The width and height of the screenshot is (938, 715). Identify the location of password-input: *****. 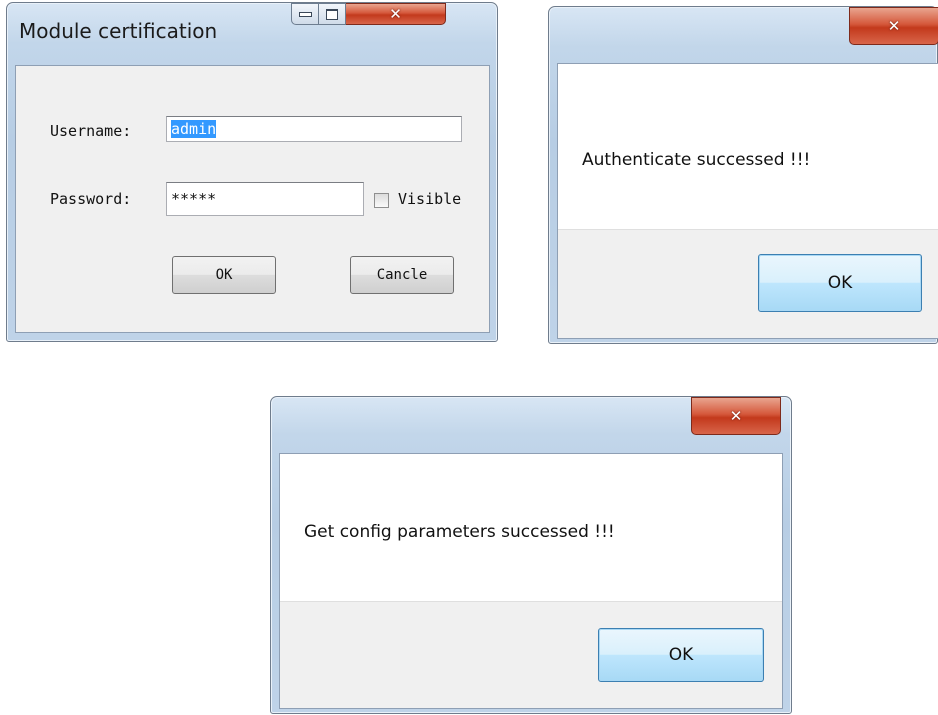
(265, 199).